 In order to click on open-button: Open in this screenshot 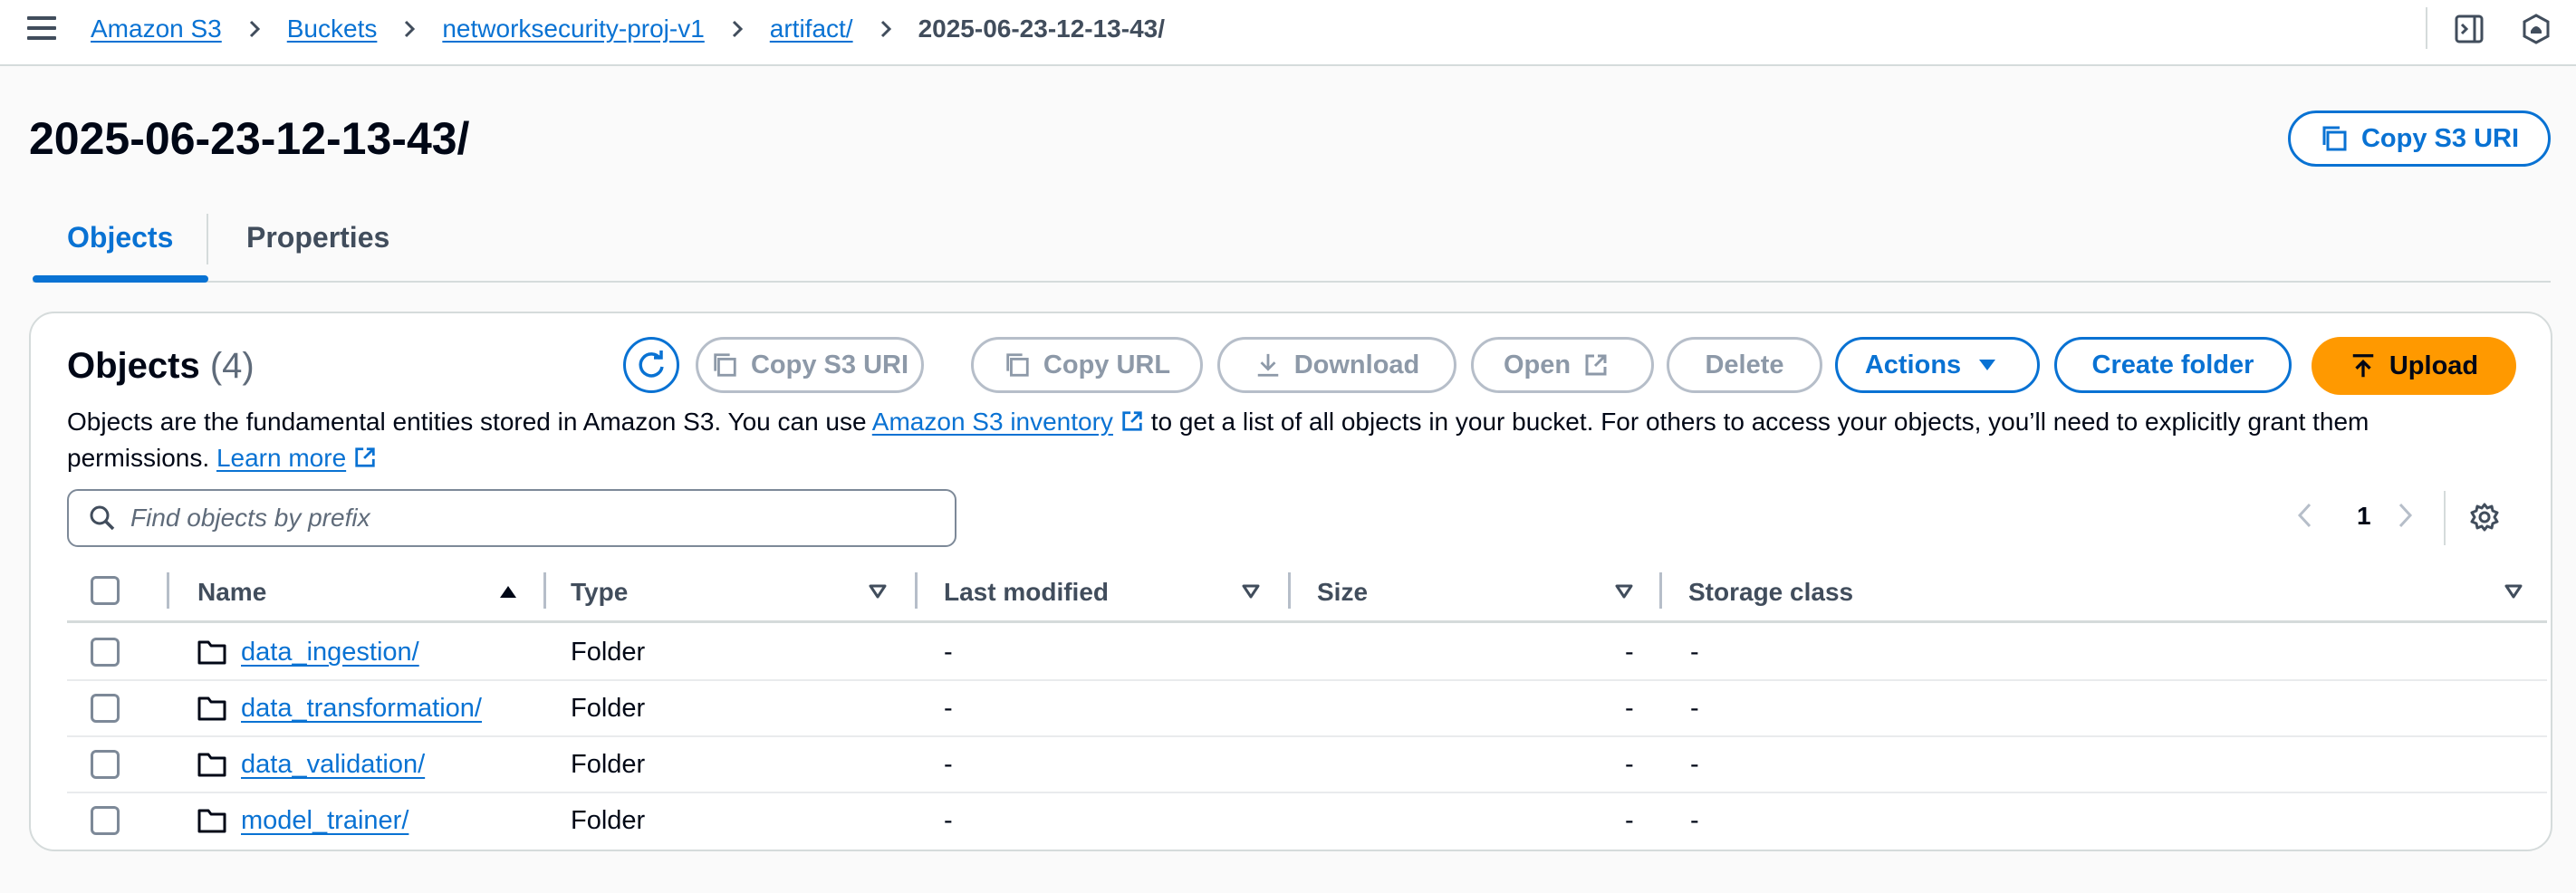, I will do `click(1562, 365)`.